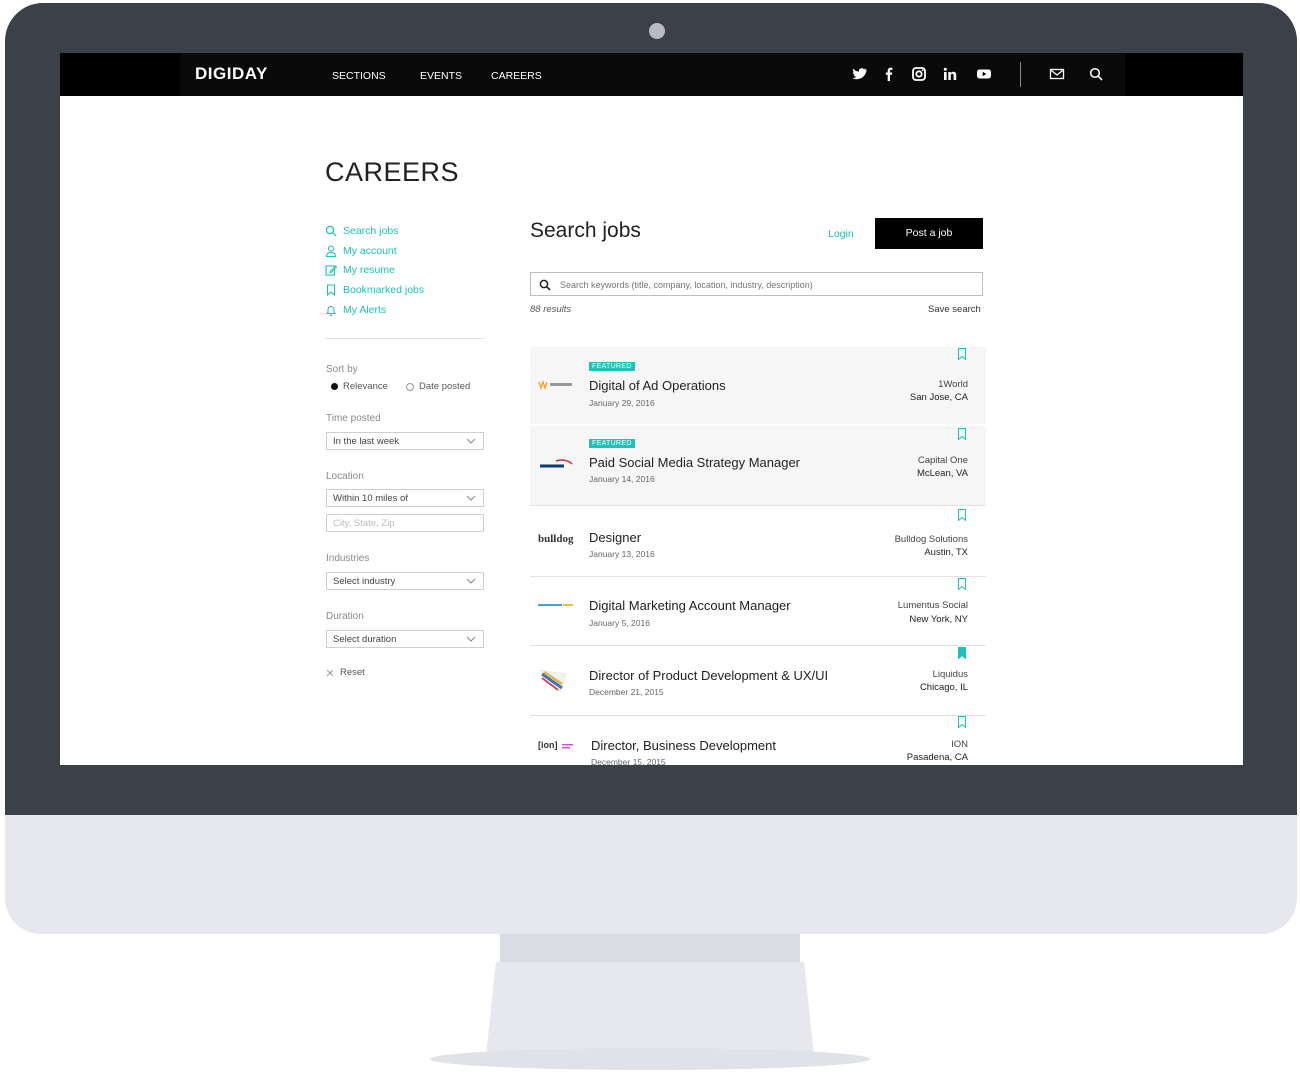 Image resolution: width=1300 pixels, height=1073 pixels. I want to click on youtube-icon, so click(984, 74).